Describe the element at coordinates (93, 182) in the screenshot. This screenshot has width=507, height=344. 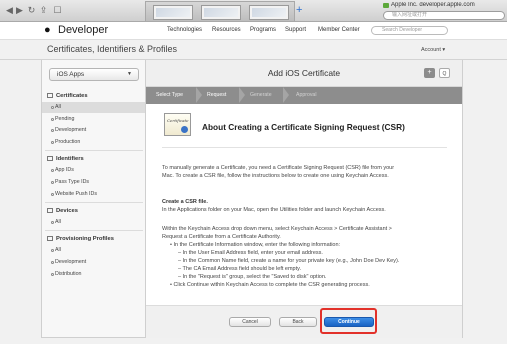
I see `sidebar-item-pass-type-ids: Pass Type IDs` at that location.